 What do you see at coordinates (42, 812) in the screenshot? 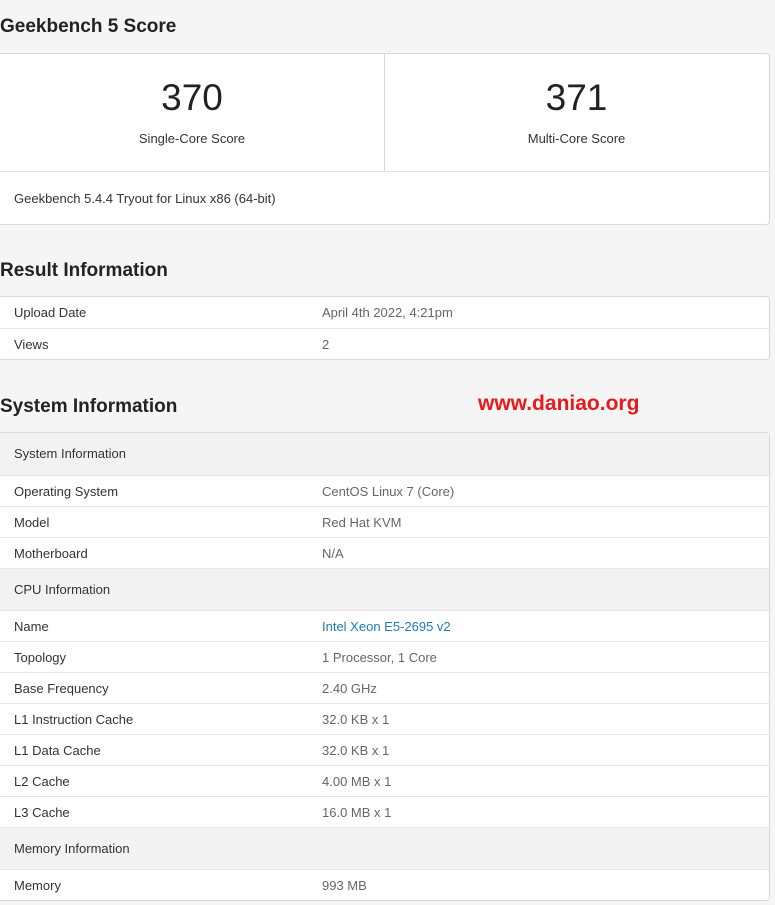
I see `row-key: L3 Cache` at bounding box center [42, 812].